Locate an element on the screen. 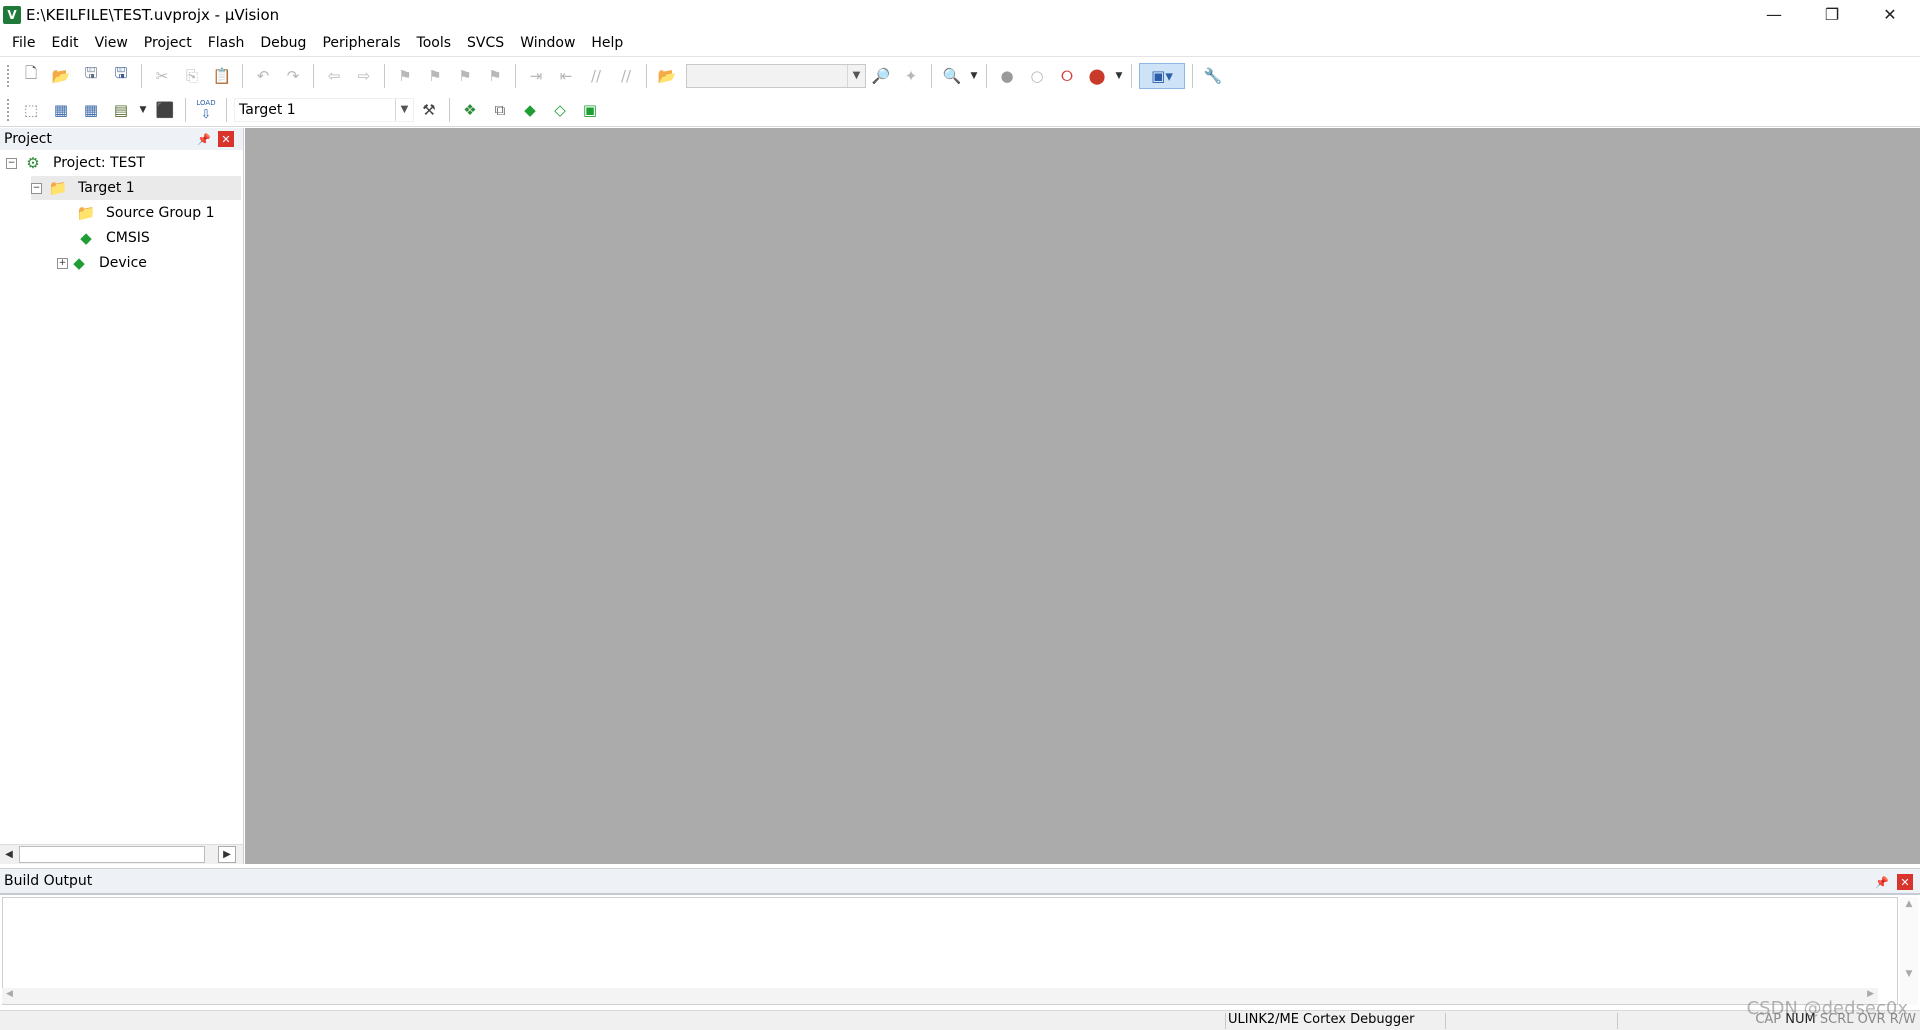  cut-icon: ✂ is located at coordinates (162, 76).